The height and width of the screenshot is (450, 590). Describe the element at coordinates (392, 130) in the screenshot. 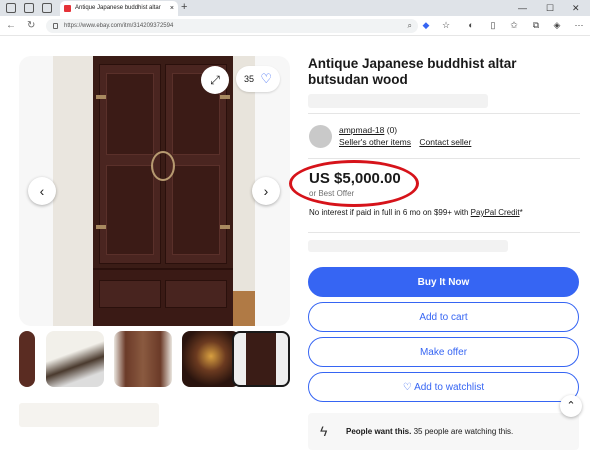

I see `seller-feedback: (0)` at that location.